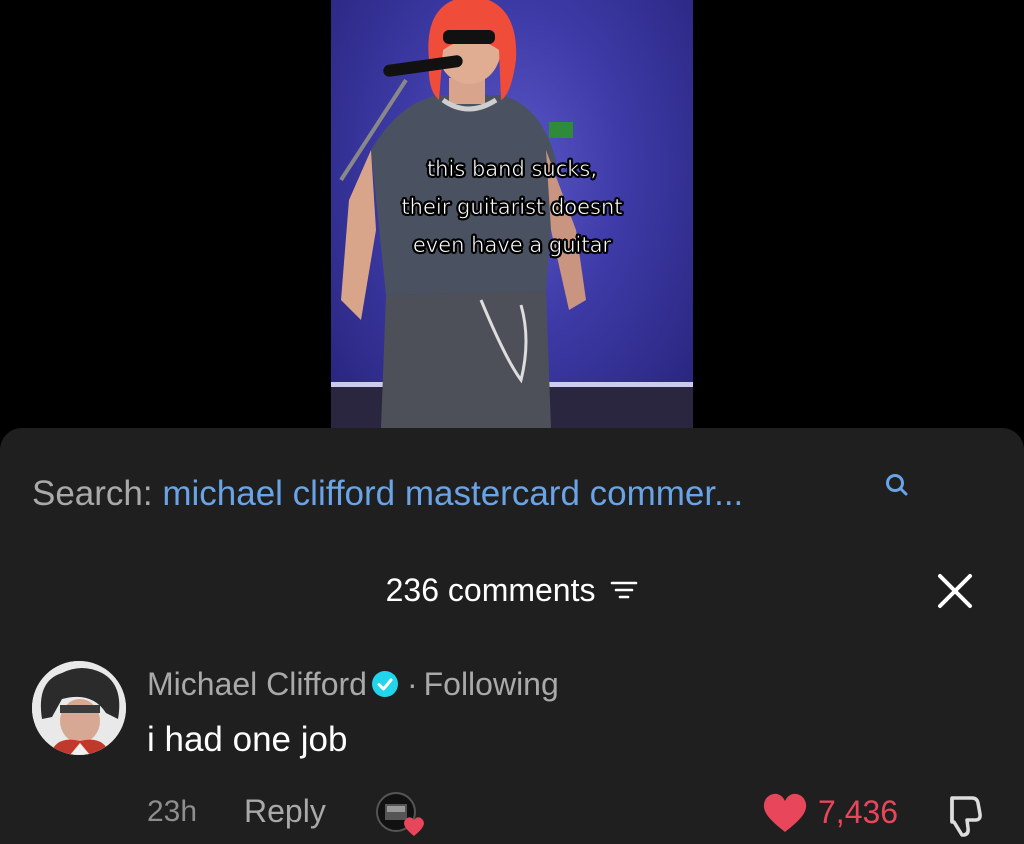 The width and height of the screenshot is (1024, 844). I want to click on heart-icon, so click(785, 813).